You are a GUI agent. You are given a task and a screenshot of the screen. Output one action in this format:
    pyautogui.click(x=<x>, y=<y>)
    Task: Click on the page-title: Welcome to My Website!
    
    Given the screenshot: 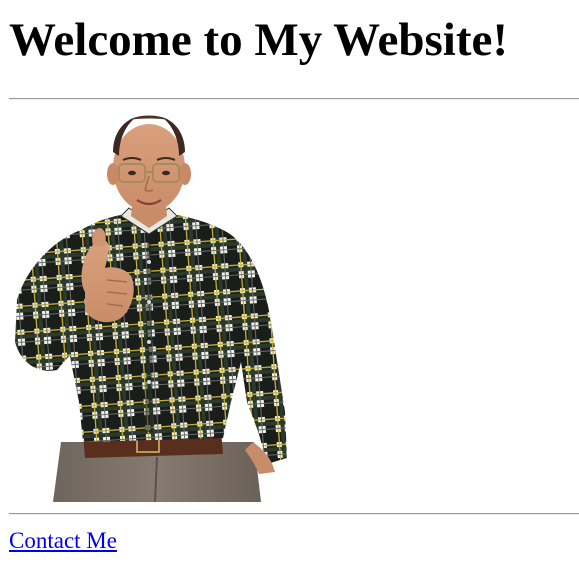 What is the action you would take?
    pyautogui.click(x=259, y=40)
    